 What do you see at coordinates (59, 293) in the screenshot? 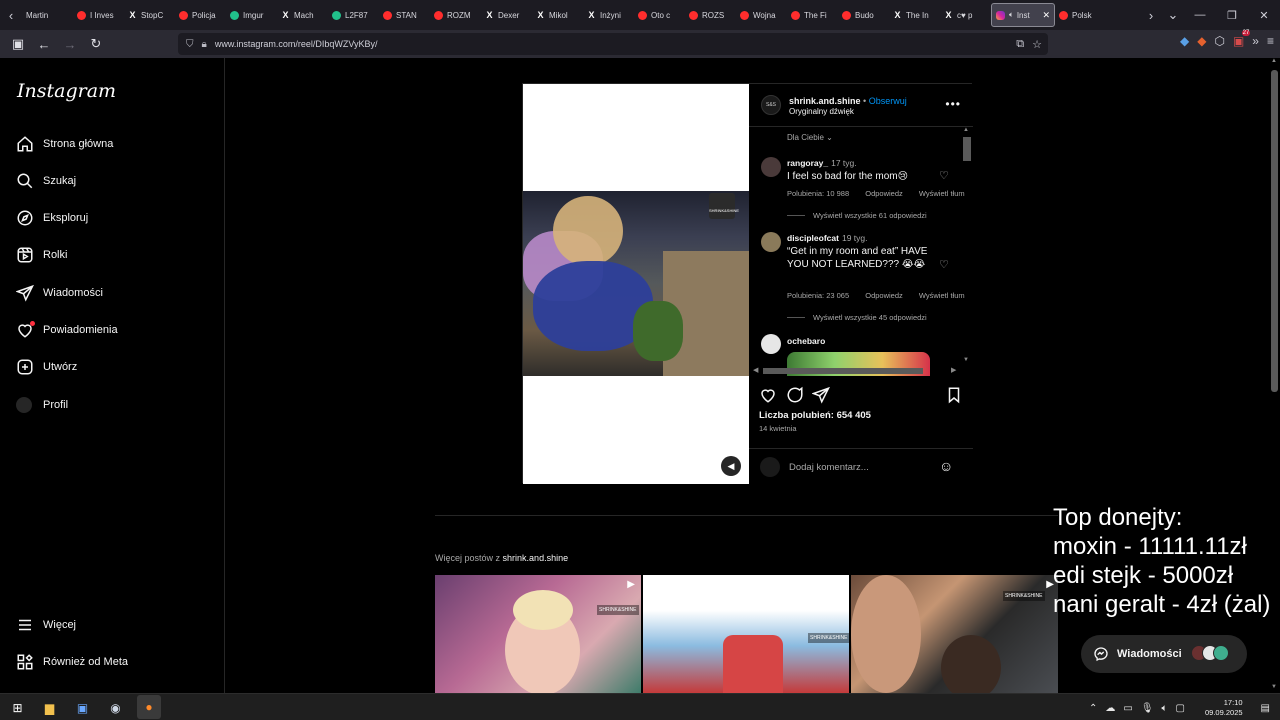
I see `sidebar-item-messages: Wiadomości` at bounding box center [59, 293].